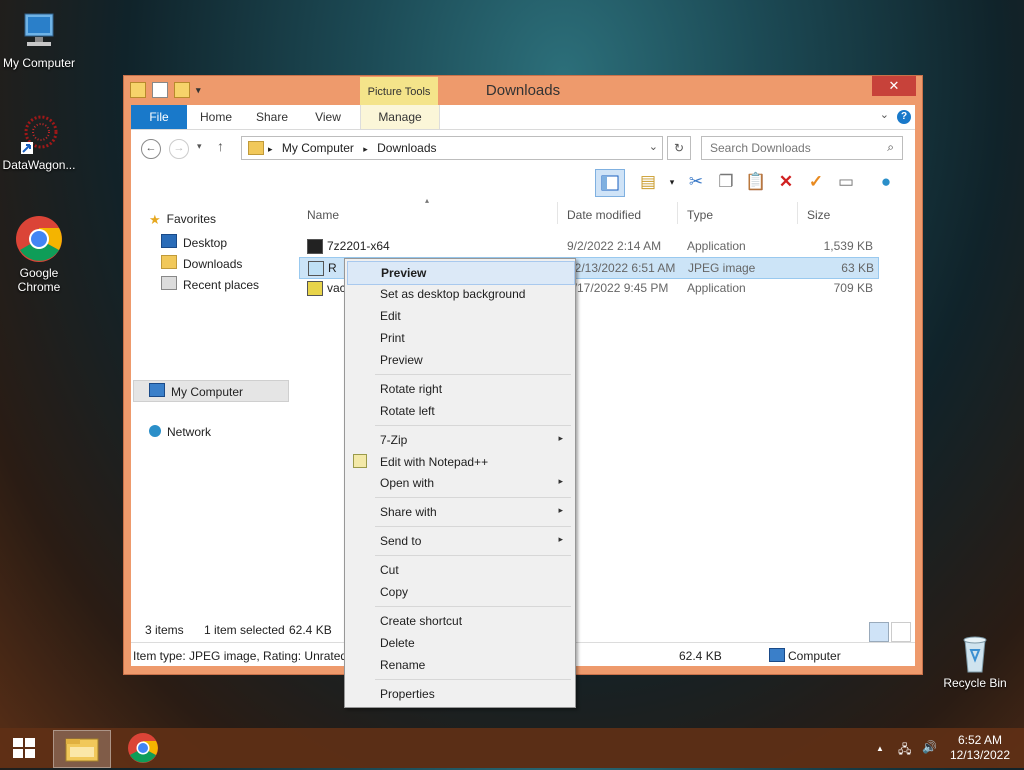  I want to click on help-icon: ?, so click(904, 117).